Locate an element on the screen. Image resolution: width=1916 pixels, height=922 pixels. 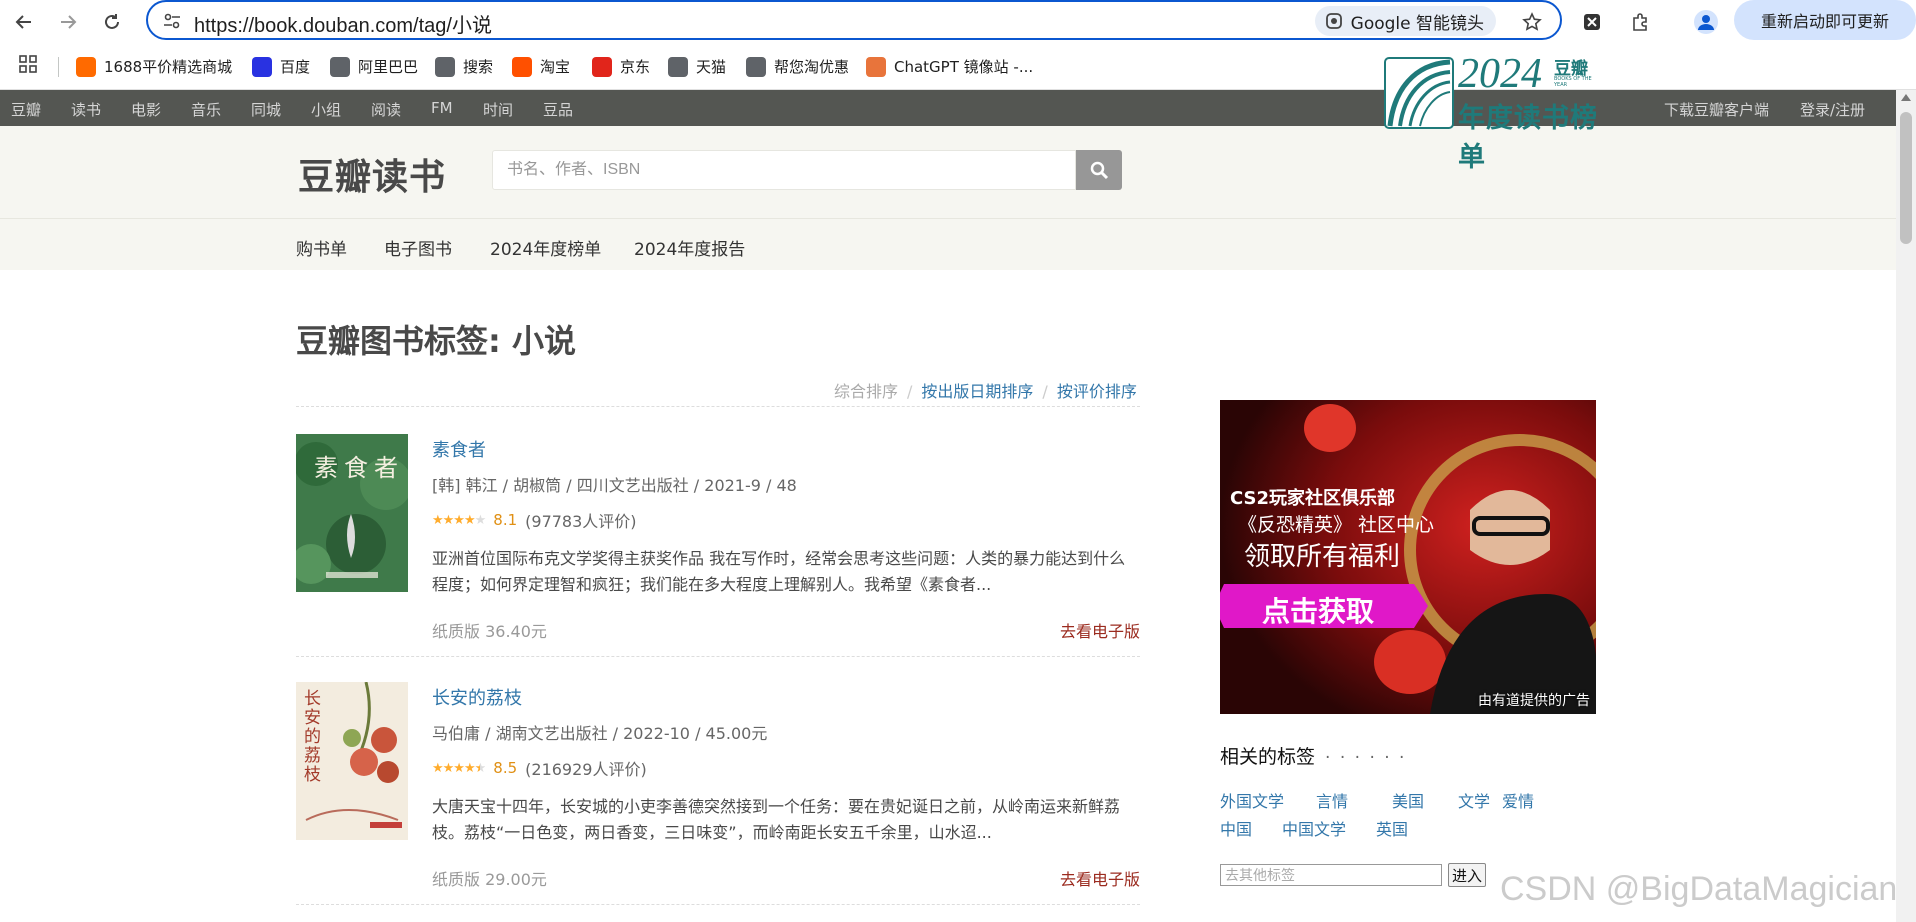
bookmark-star-button is located at coordinates (1532, 22).